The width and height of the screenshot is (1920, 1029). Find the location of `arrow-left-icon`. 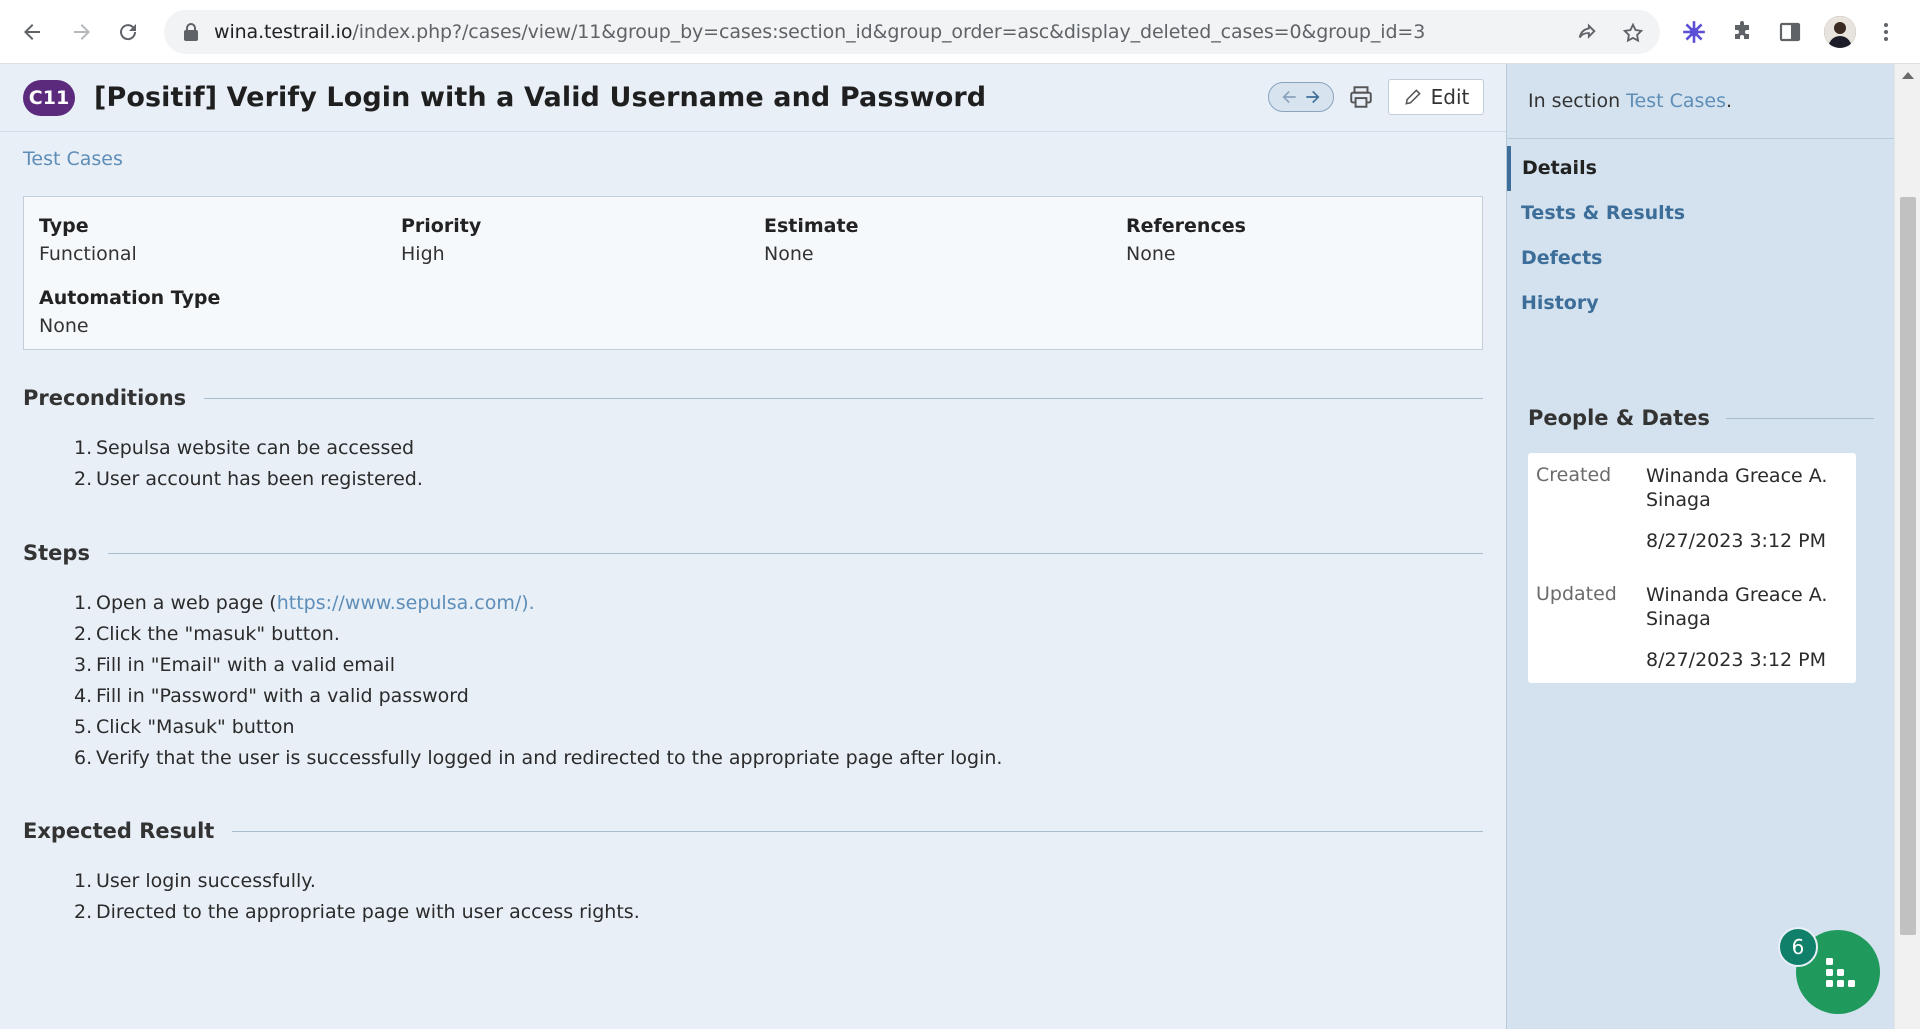

arrow-left-icon is located at coordinates (32, 32).